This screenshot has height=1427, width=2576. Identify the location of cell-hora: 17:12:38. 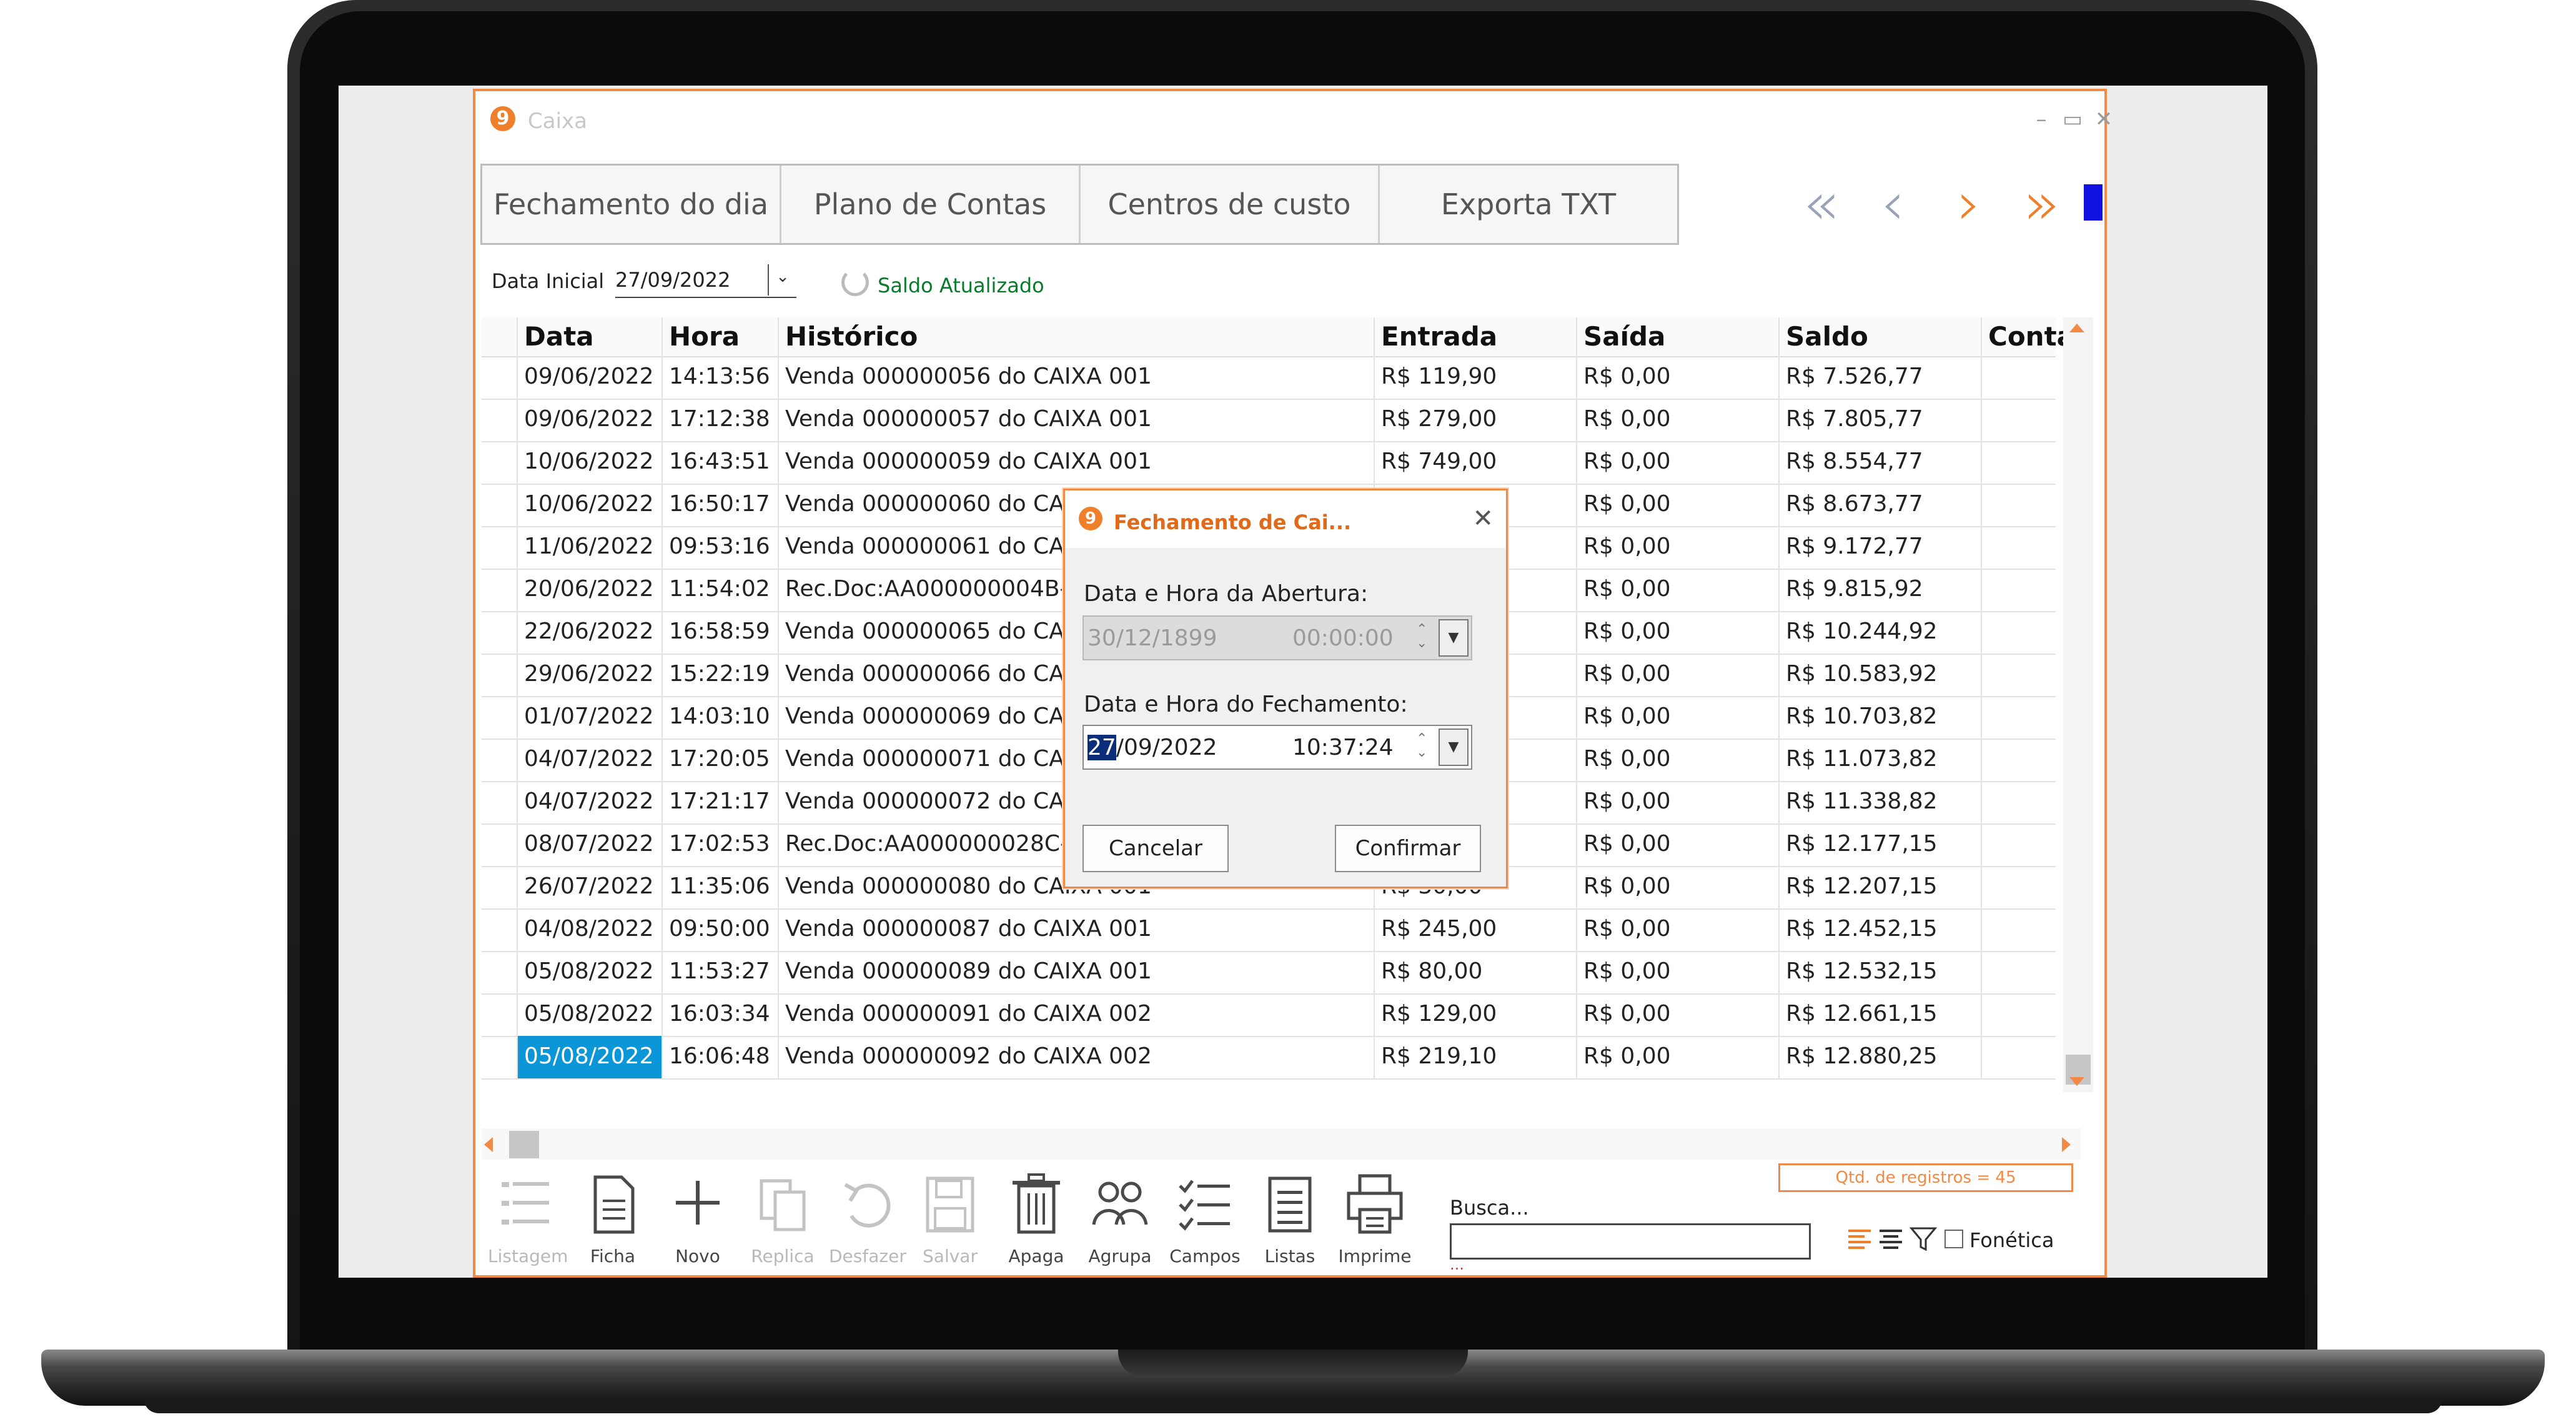
(719, 420).